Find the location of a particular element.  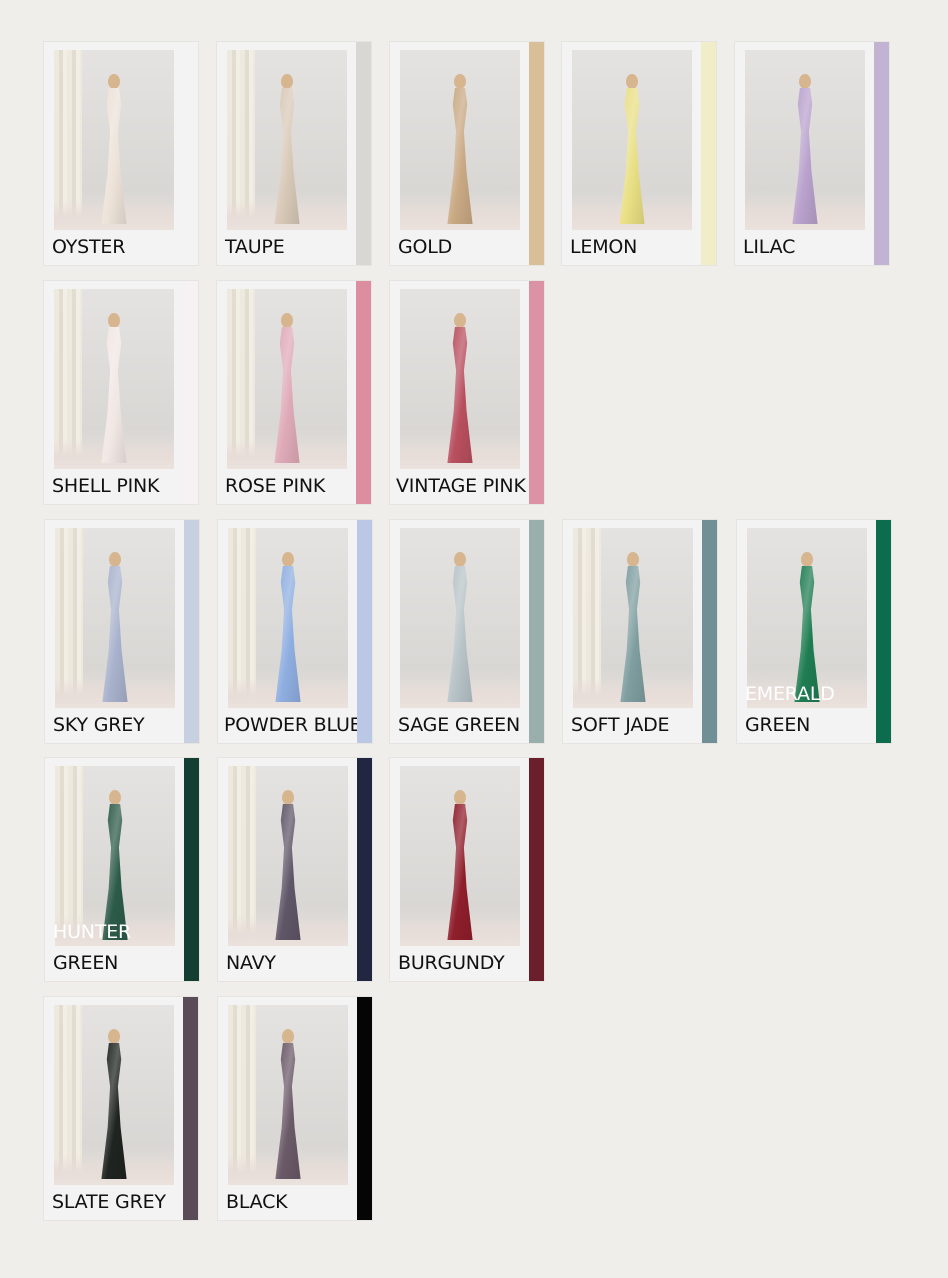

colour-label-line-1: EMERALD is located at coordinates (790, 694).